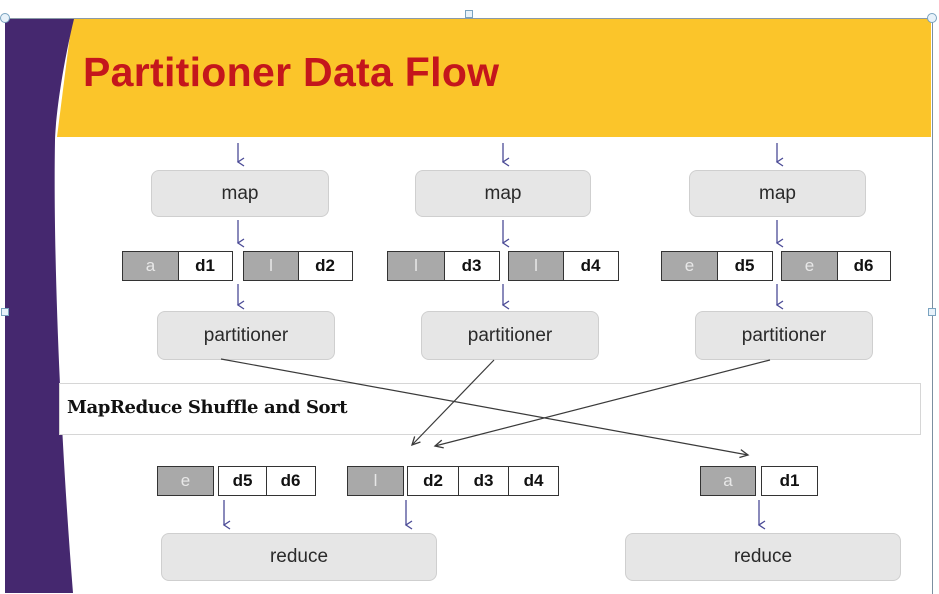 The image size is (939, 594). Describe the element at coordinates (207, 407) in the screenshot. I see `shuffle-sort-label: MapReduce Shuffle and Sort` at that location.